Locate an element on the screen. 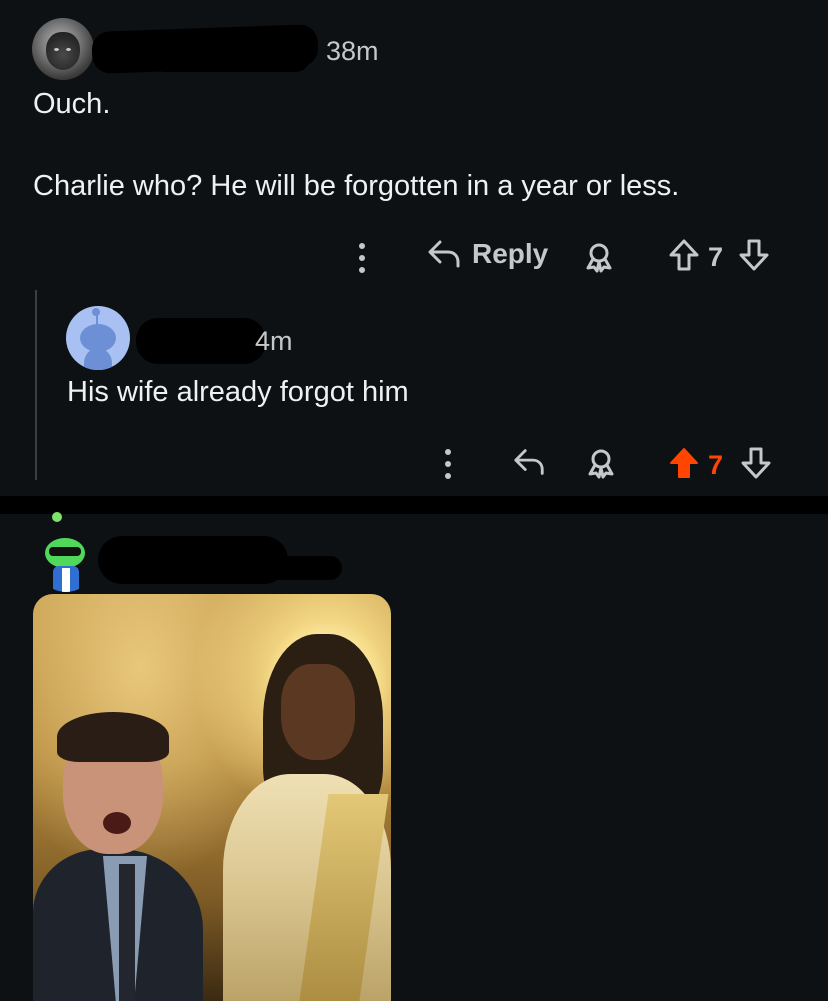 The width and height of the screenshot is (828, 1001). user-avatar-alien is located at coordinates (66, 563).